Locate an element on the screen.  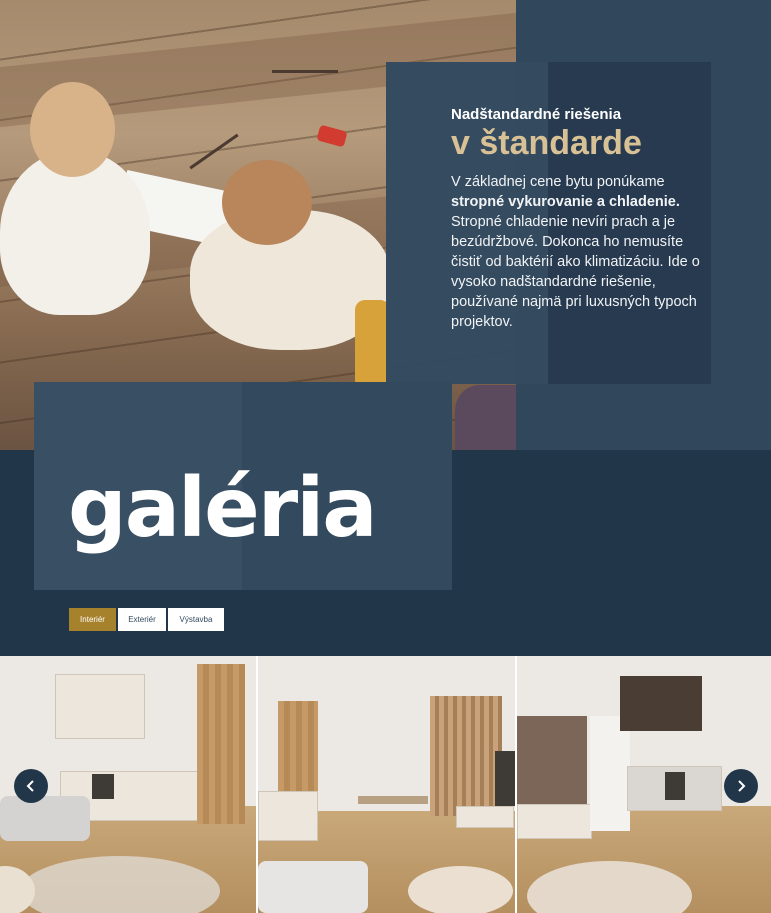
feature-body-lead: V základnej cene bytu ponúkame is located at coordinates (558, 182).